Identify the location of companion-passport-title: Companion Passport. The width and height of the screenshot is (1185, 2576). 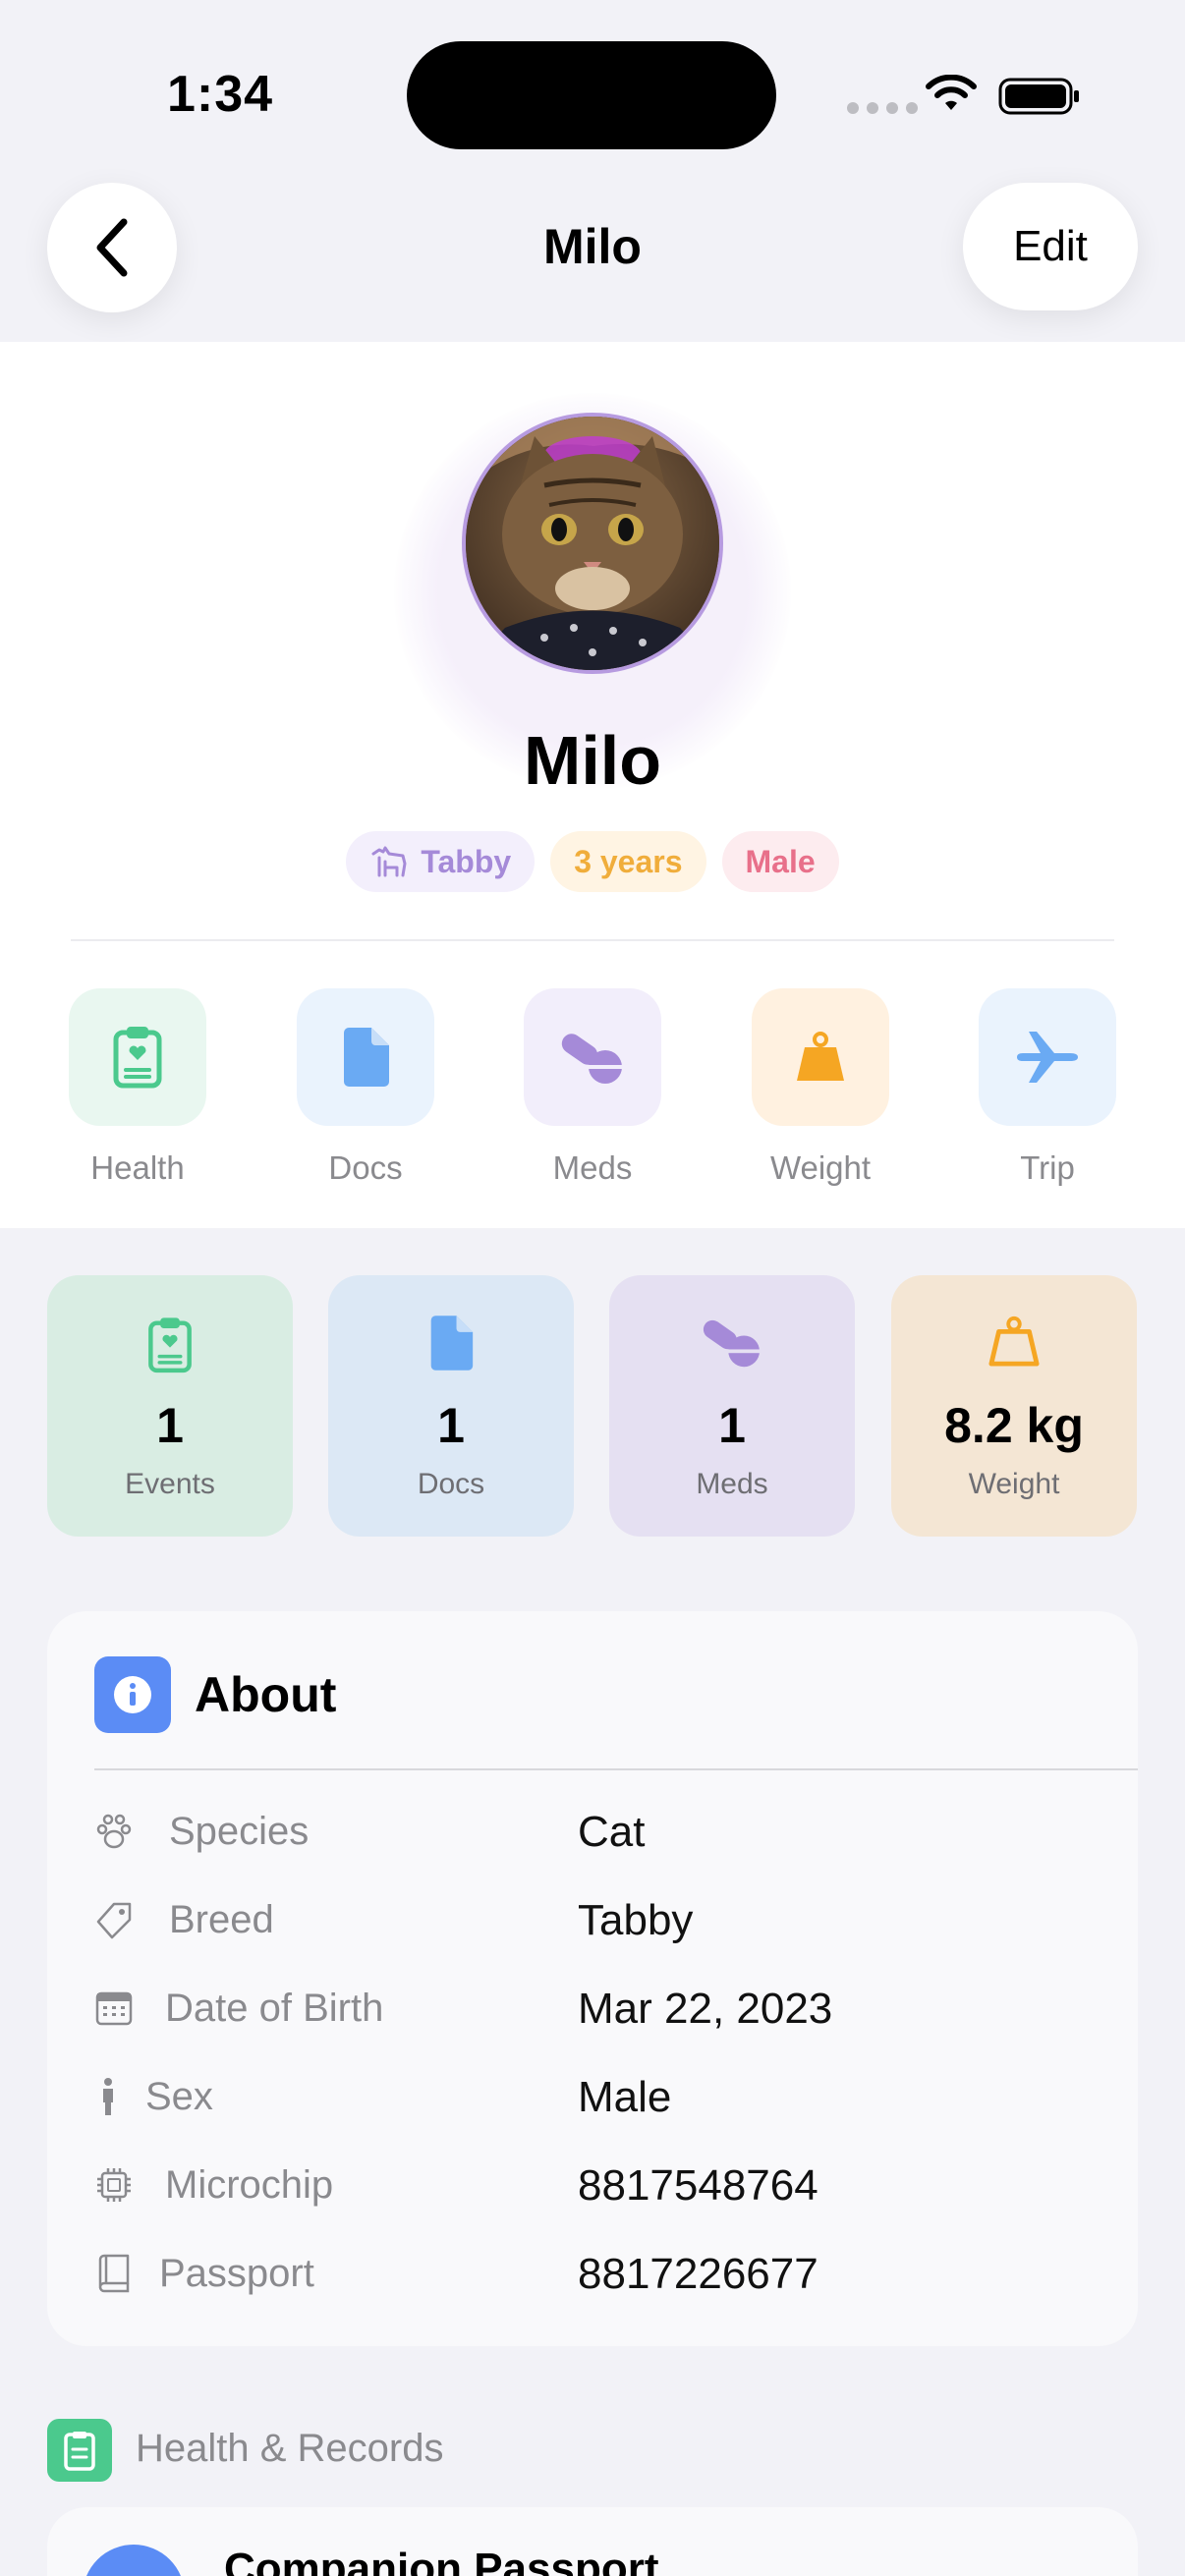
(442, 2560).